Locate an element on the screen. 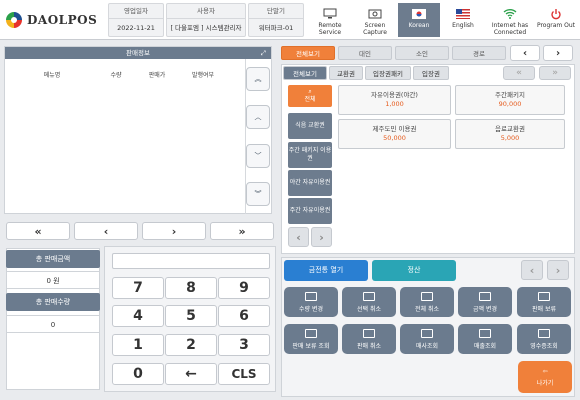 The height and width of the screenshot is (400, 580). product-price: 90,000 is located at coordinates (510, 104).